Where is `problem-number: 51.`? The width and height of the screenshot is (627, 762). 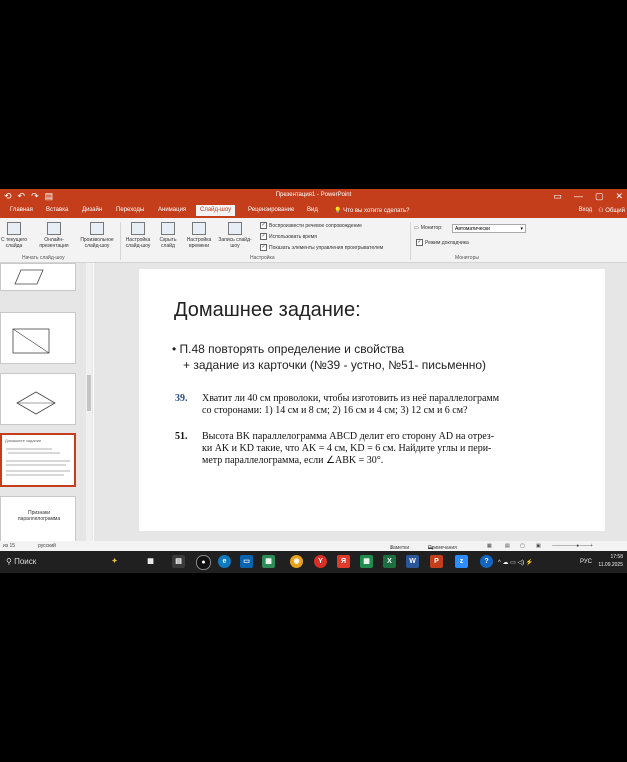 problem-number: 51. is located at coordinates (181, 436).